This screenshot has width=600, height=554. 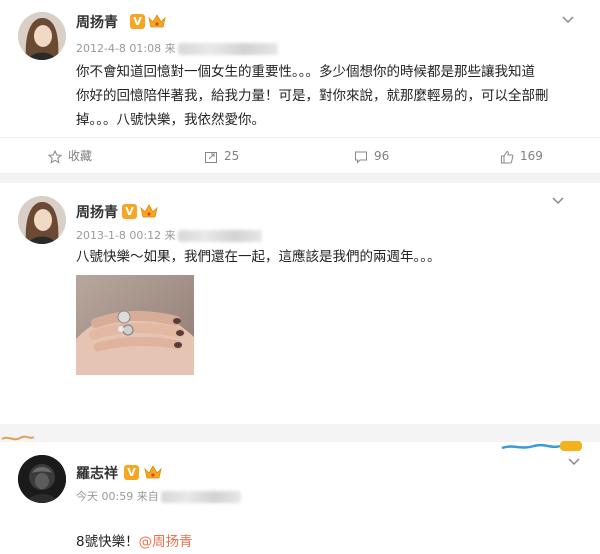 I want to click on repost-button: 25, so click(x=221, y=156).